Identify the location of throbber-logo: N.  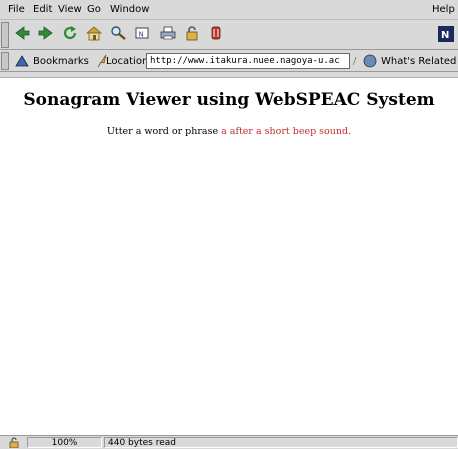
(446, 34).